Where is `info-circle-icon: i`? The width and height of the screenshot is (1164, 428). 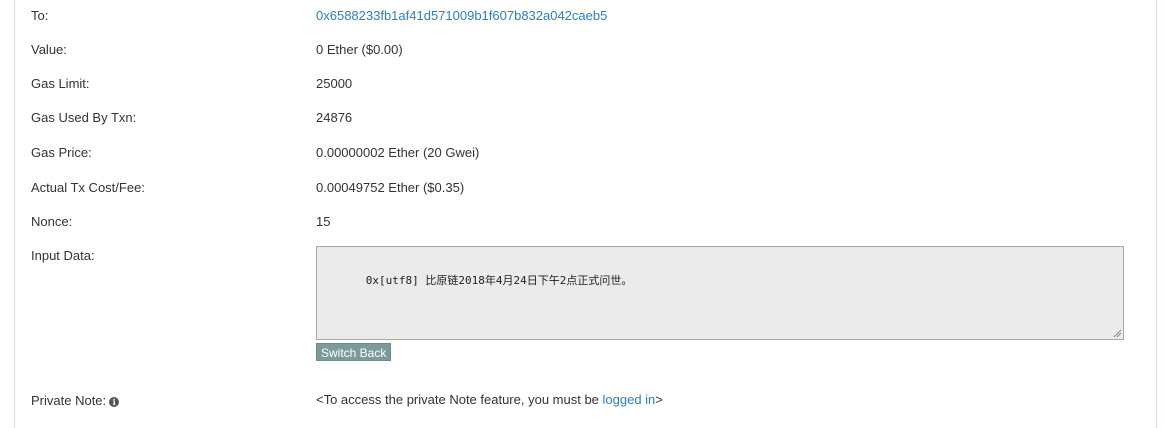
info-circle-icon: i is located at coordinates (114, 402).